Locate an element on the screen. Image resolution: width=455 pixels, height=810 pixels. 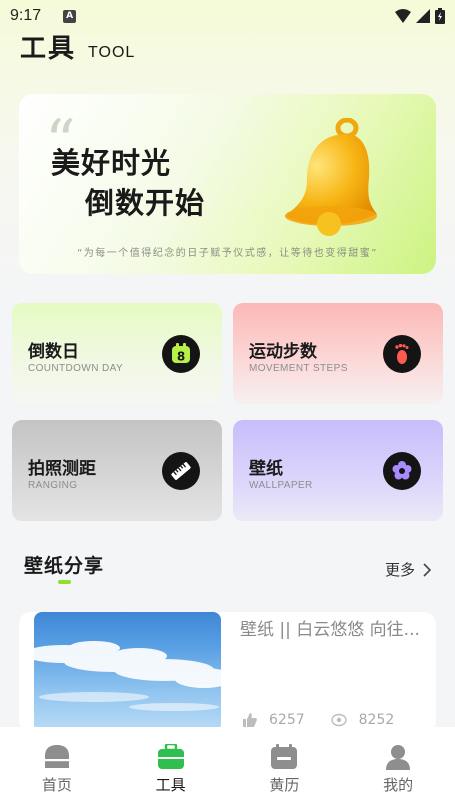
tab-profile: 我的 is located at coordinates (398, 768).